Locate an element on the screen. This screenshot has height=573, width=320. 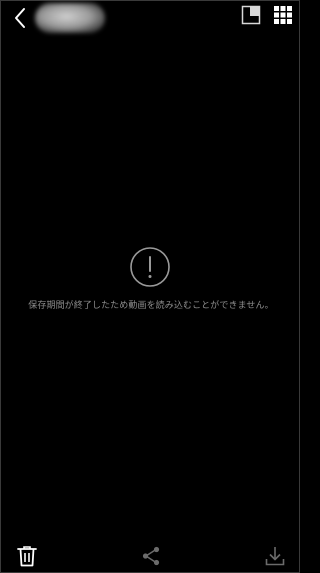
download-button is located at coordinates (275, 556).